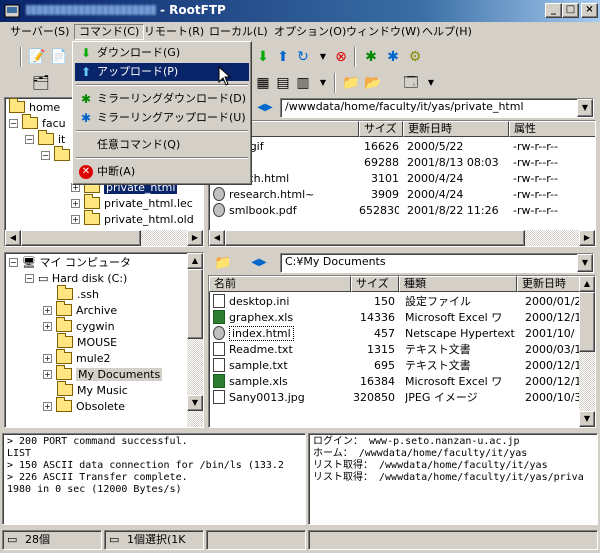 Image resolution: width=600 pixels, height=553 pixels. Describe the element at coordinates (381, 129) in the screenshot. I see `remote-col-size: サイズ` at that location.